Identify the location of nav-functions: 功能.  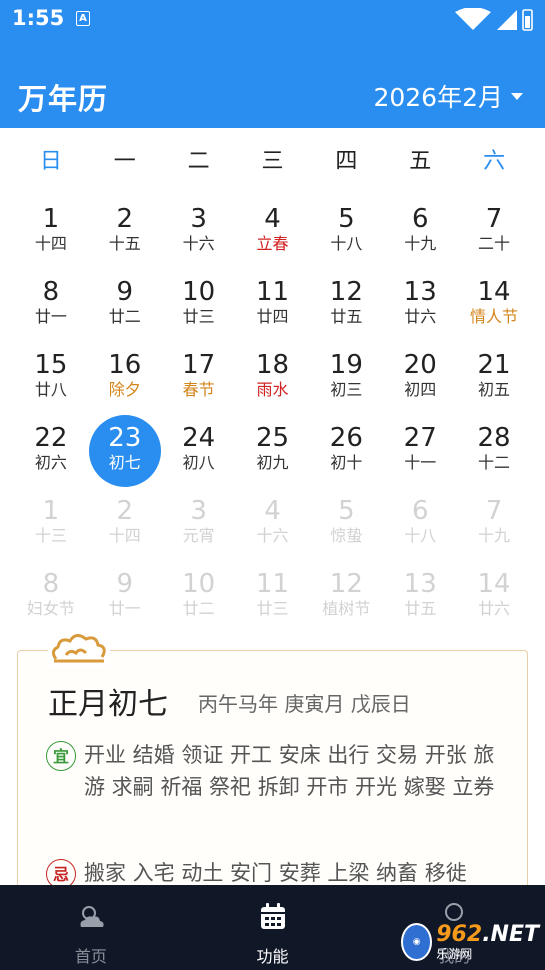
(273, 927).